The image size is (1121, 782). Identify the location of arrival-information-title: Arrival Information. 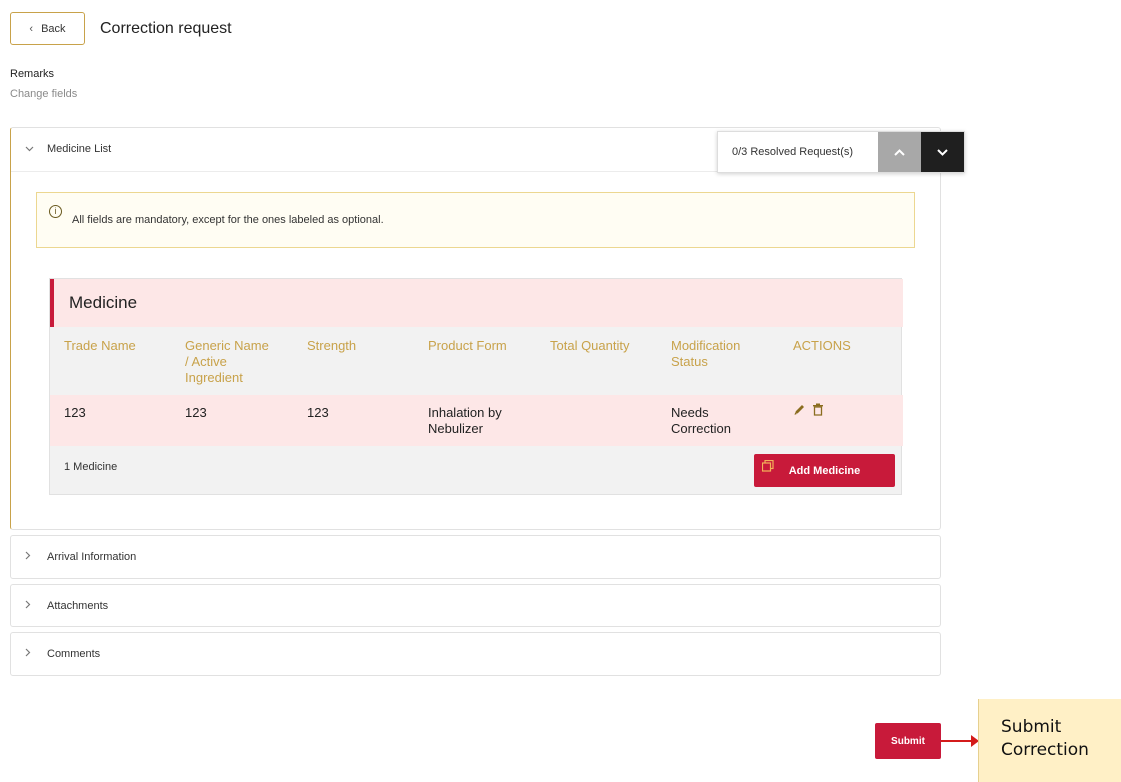
(92, 557).